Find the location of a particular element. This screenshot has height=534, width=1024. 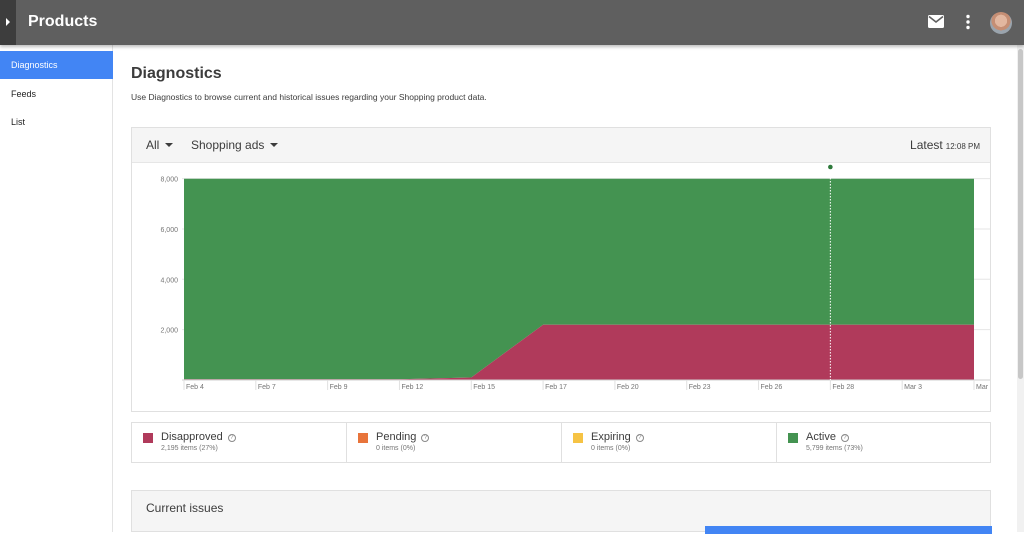

more-vert-icon is located at coordinates (968, 22).